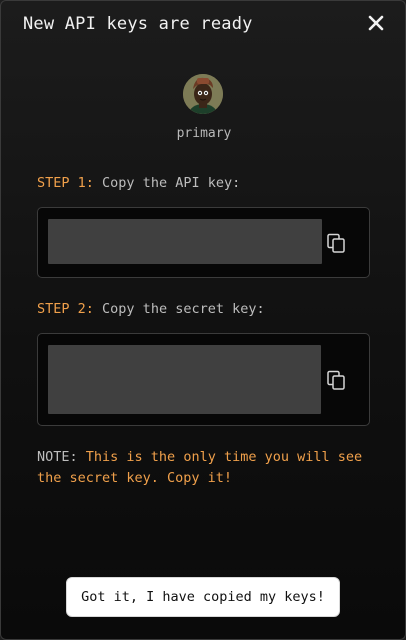 Image resolution: width=406 pixels, height=640 pixels. Describe the element at coordinates (65, 309) in the screenshot. I see `step-2-number: STEP 2:` at that location.